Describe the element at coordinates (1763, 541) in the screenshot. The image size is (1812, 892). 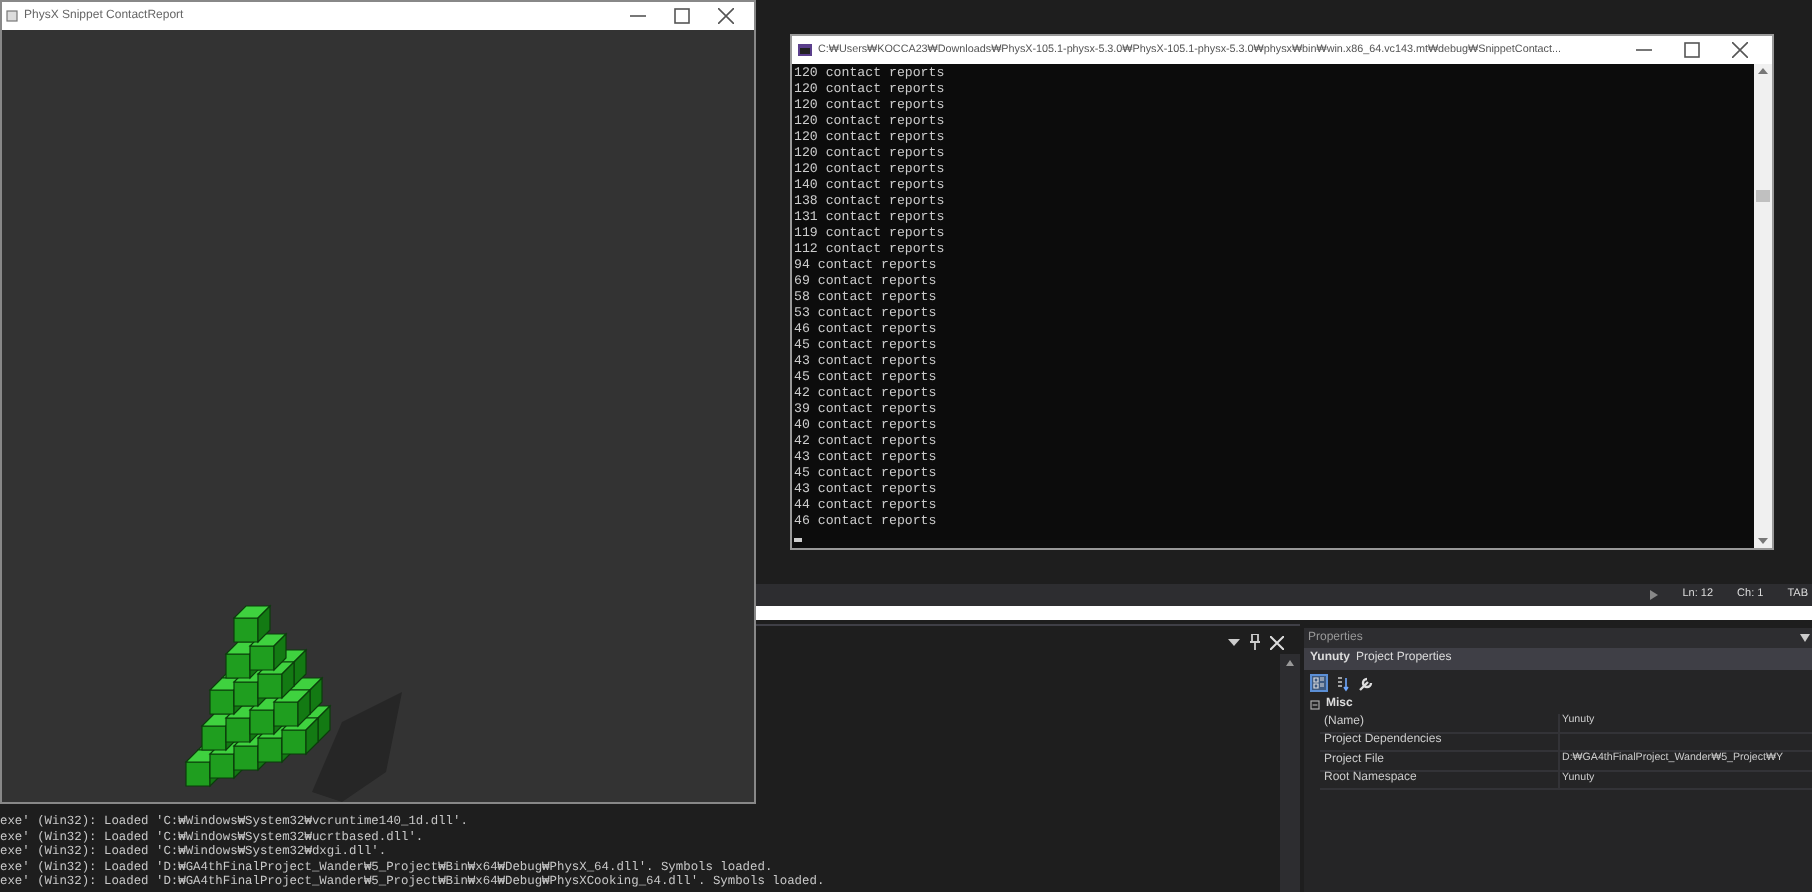
I see `scroll-down-icon` at that location.